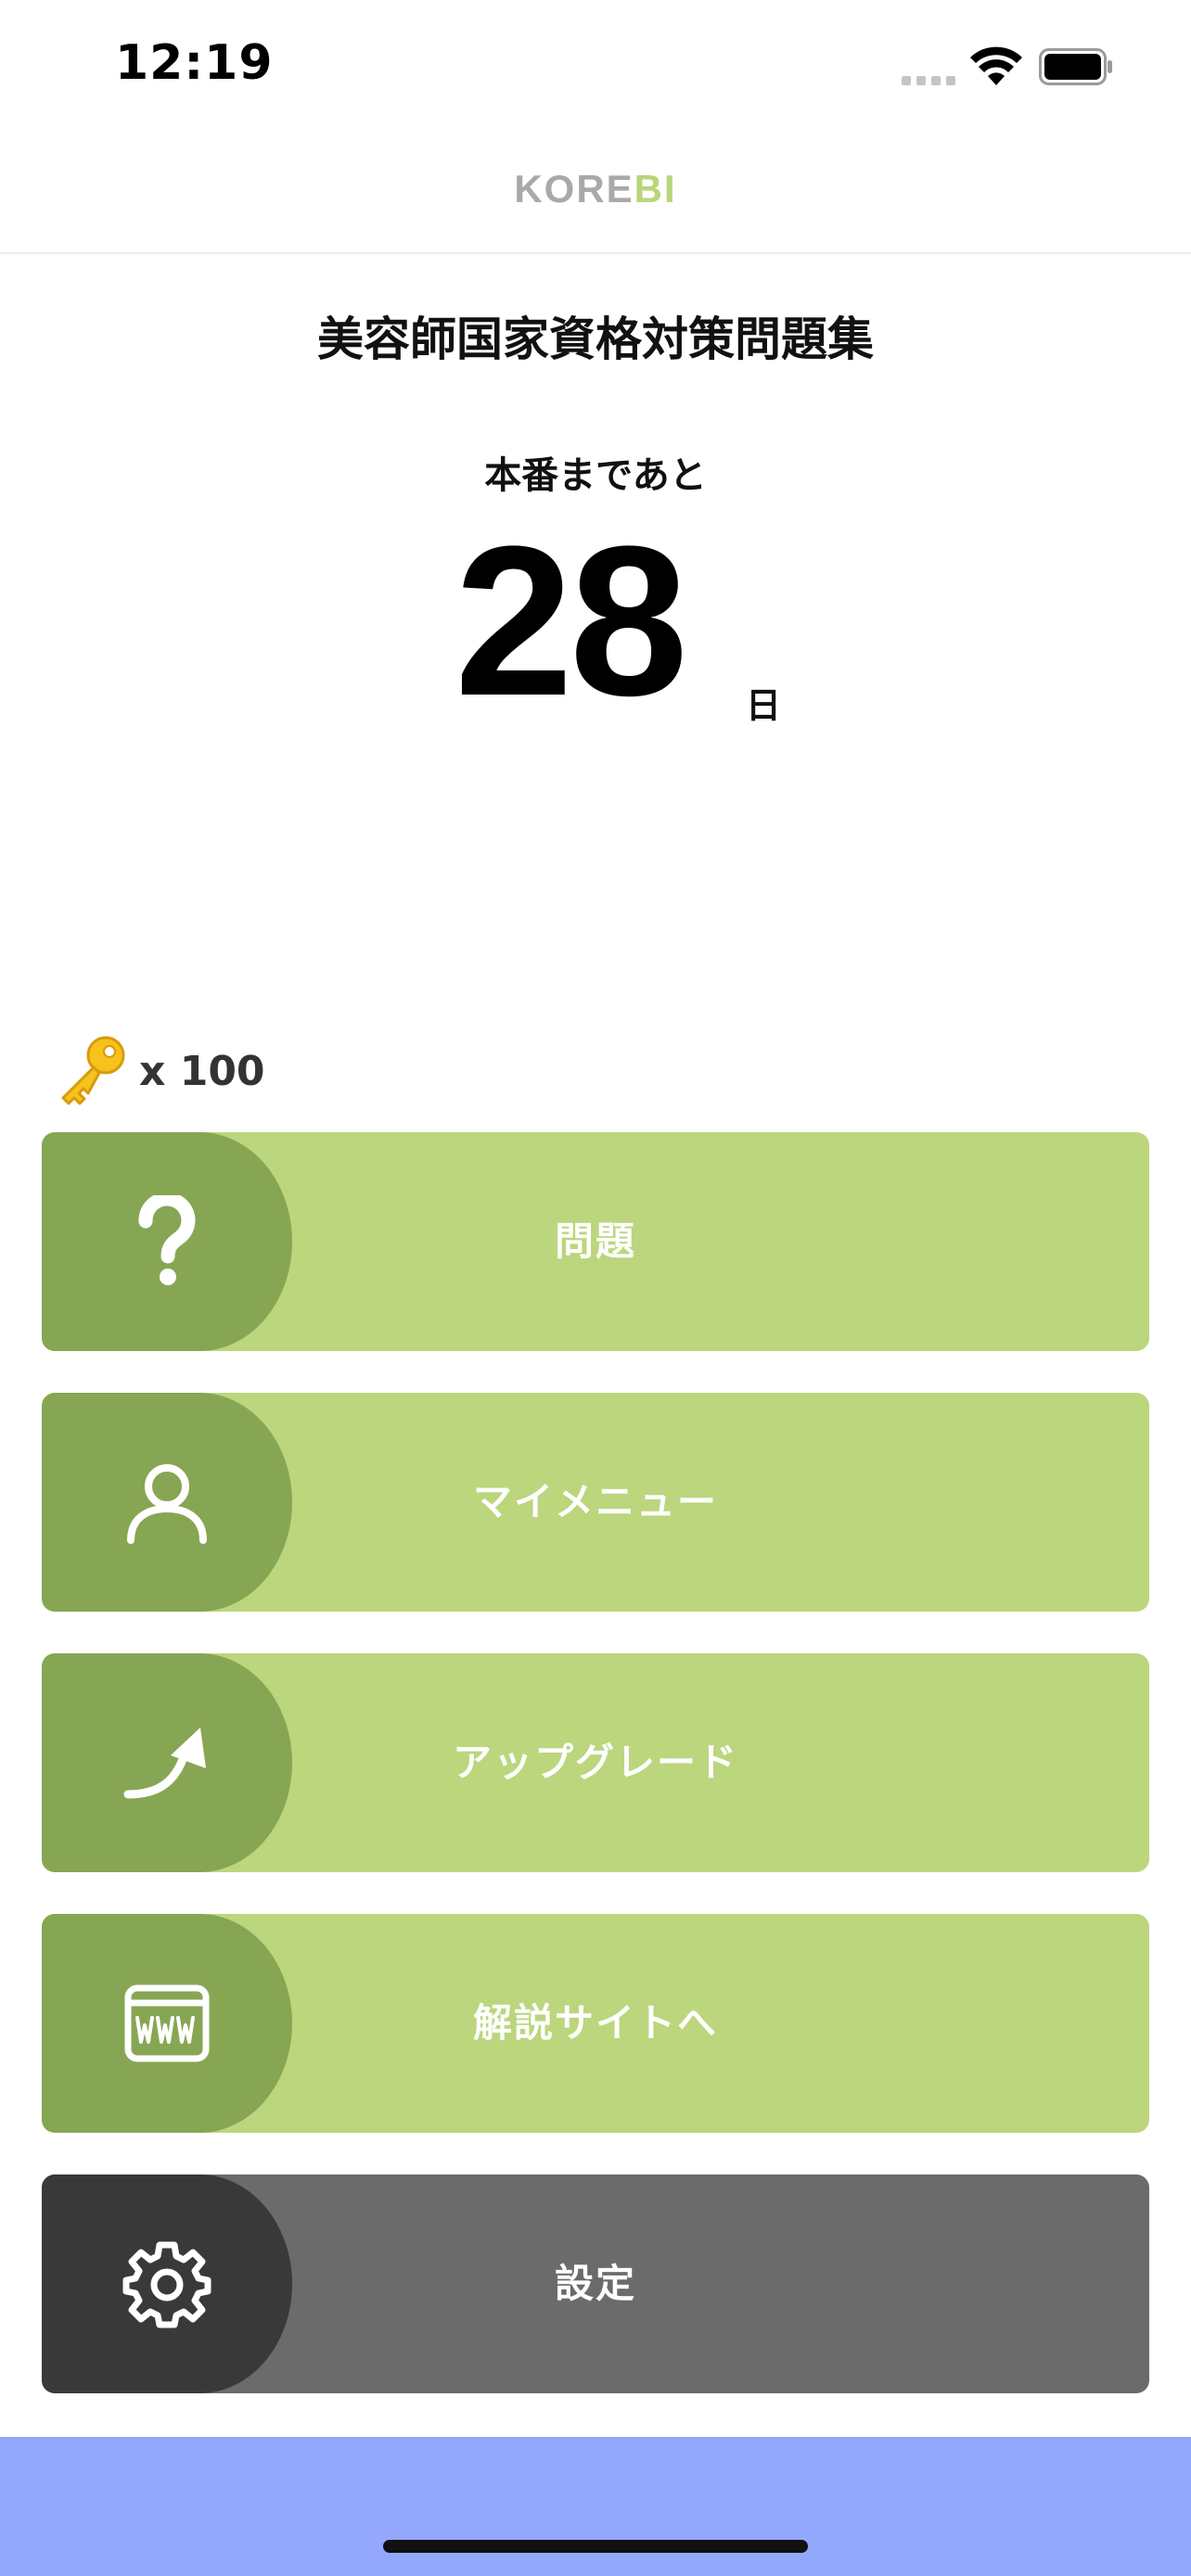  I want to click on upgrade-button: アップグレード, so click(595, 1762).